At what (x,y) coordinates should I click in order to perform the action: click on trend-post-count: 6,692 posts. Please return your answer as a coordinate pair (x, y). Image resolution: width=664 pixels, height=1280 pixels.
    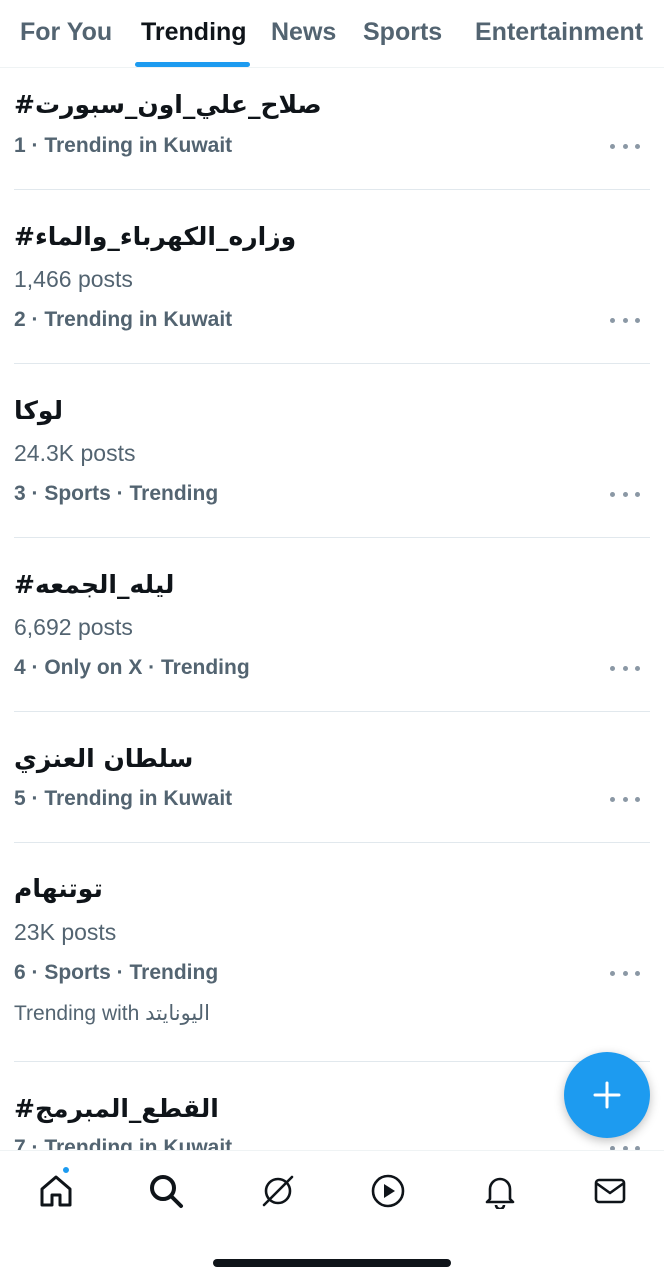
    Looking at the image, I should click on (73, 627).